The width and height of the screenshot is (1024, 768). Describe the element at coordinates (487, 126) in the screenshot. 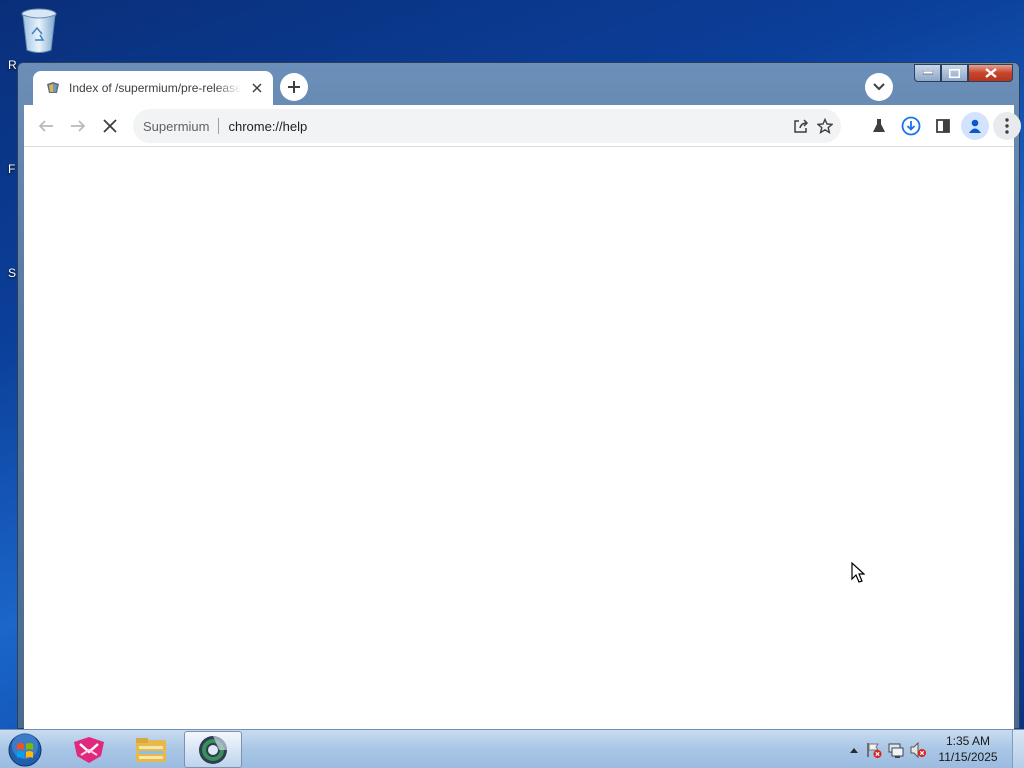

I see `address-bar: Supermium chrome://help` at that location.